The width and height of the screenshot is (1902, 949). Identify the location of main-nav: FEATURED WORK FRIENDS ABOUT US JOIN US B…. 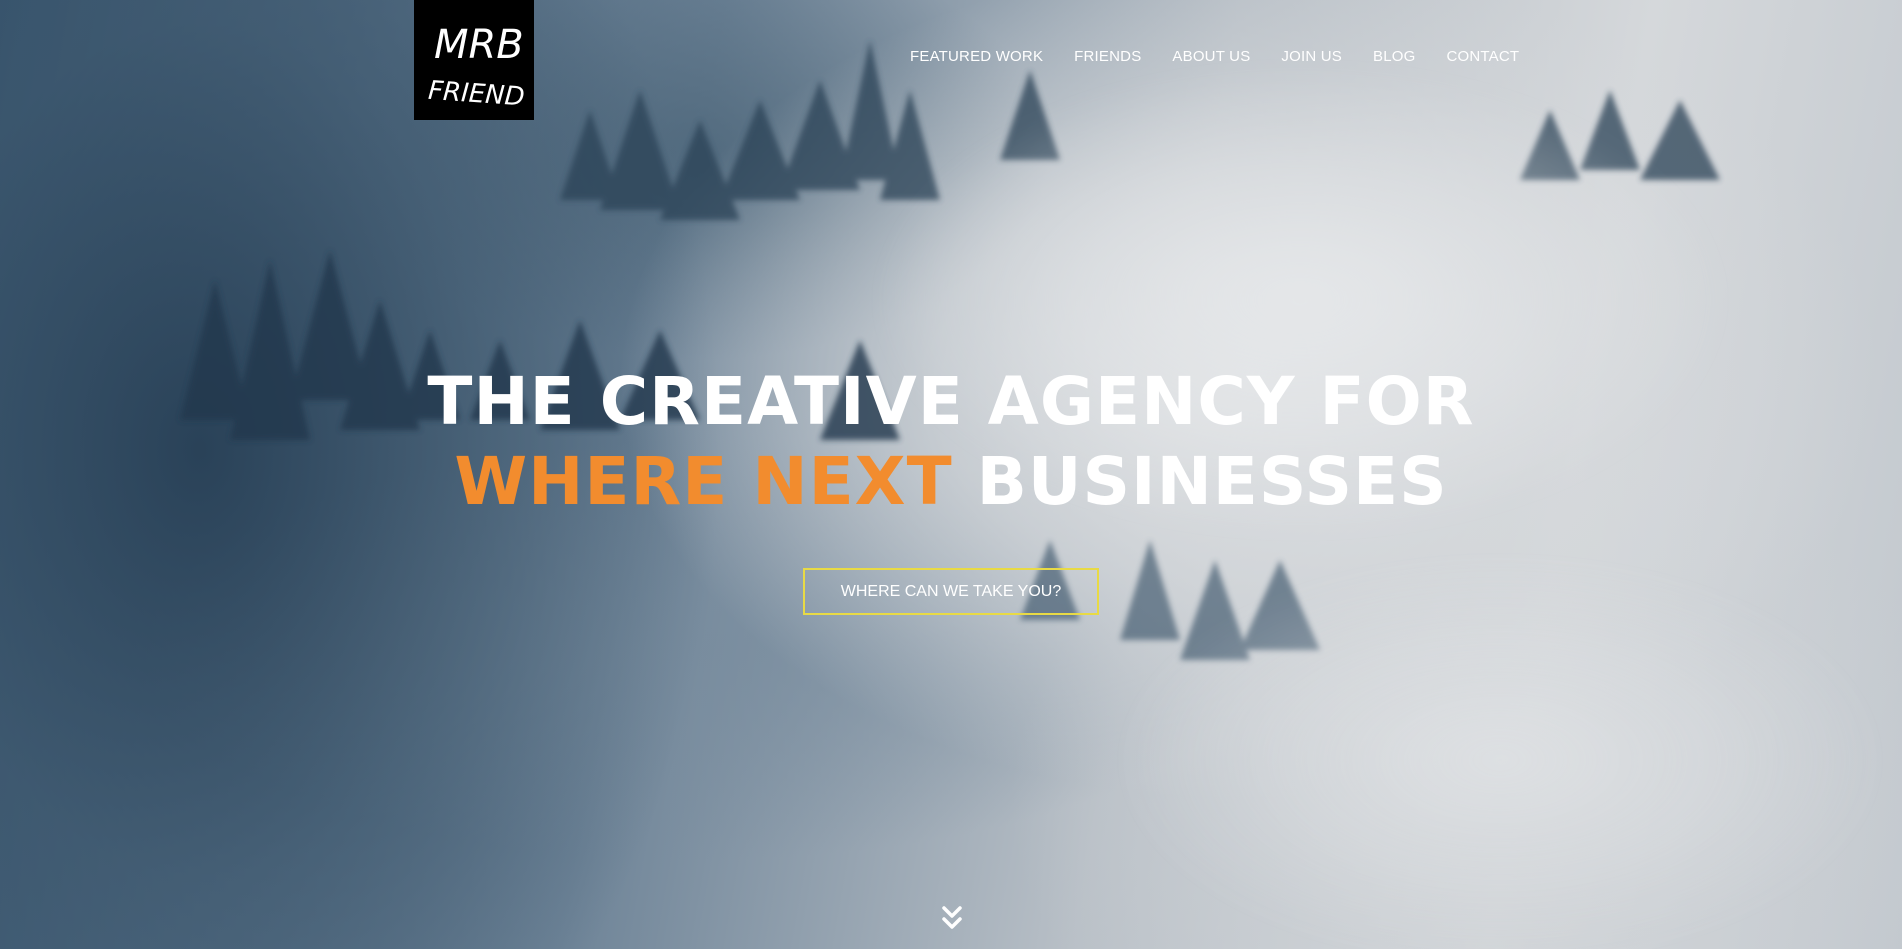
(1214, 56).